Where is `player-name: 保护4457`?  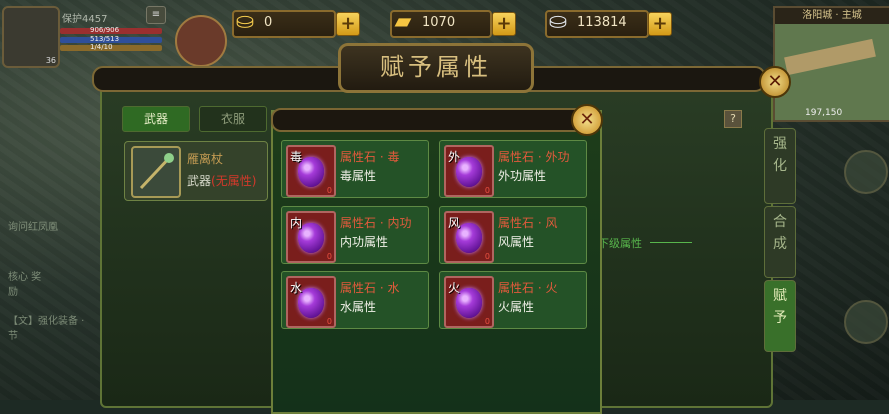
player-name: 保护4457 is located at coordinates (85, 19).